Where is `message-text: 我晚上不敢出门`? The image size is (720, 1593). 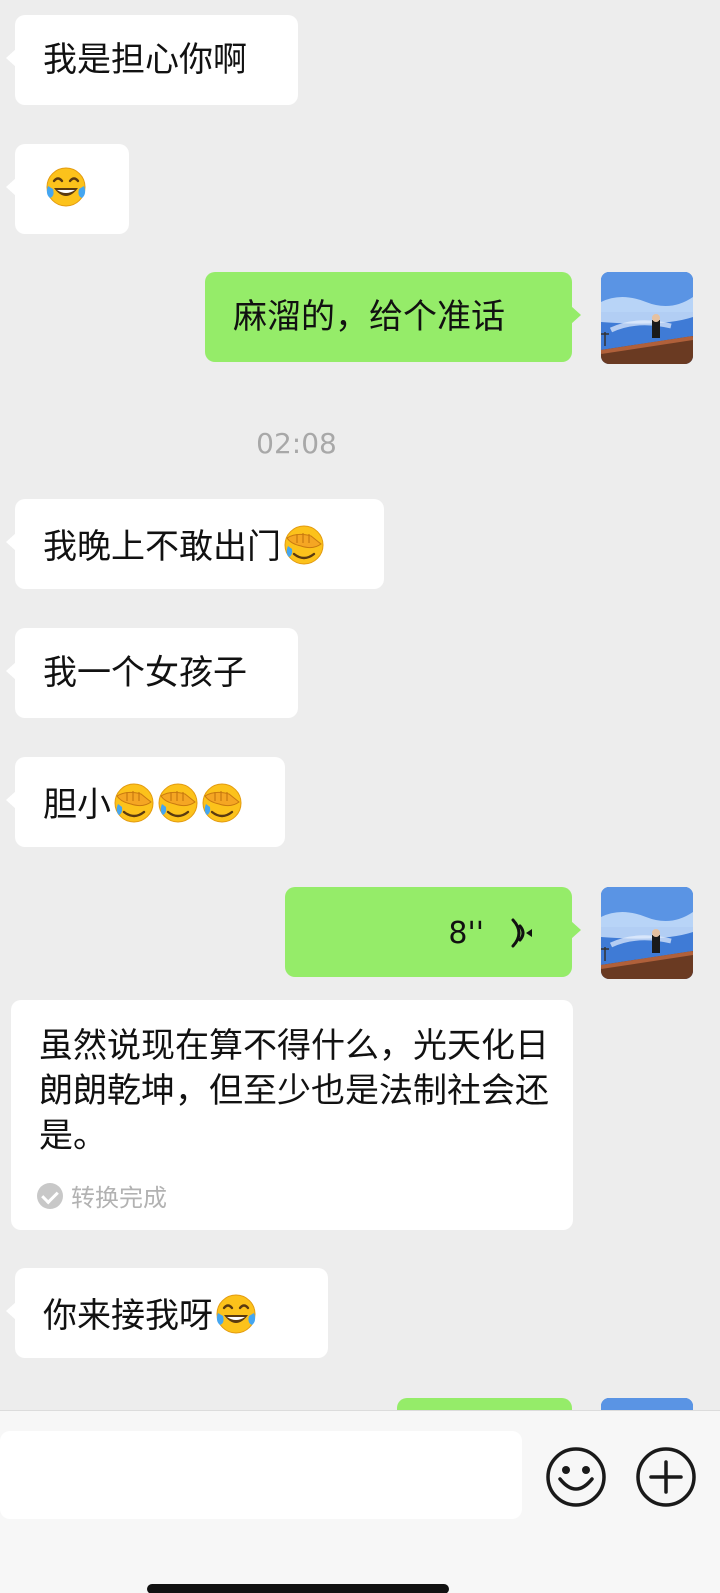
message-text: 我晚上不敢出门 is located at coordinates (162, 547).